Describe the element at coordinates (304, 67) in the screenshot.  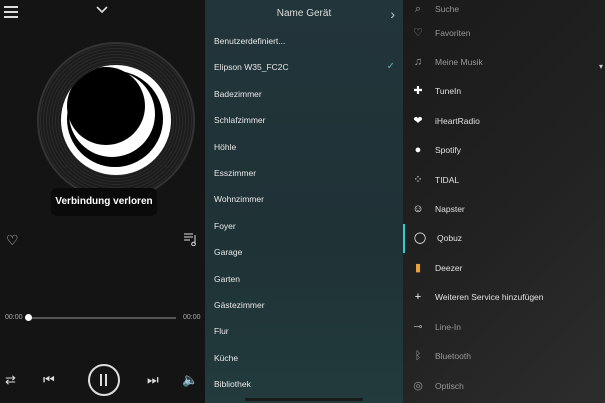
I see `device-item: Elipson W35_FC2C ✓` at that location.